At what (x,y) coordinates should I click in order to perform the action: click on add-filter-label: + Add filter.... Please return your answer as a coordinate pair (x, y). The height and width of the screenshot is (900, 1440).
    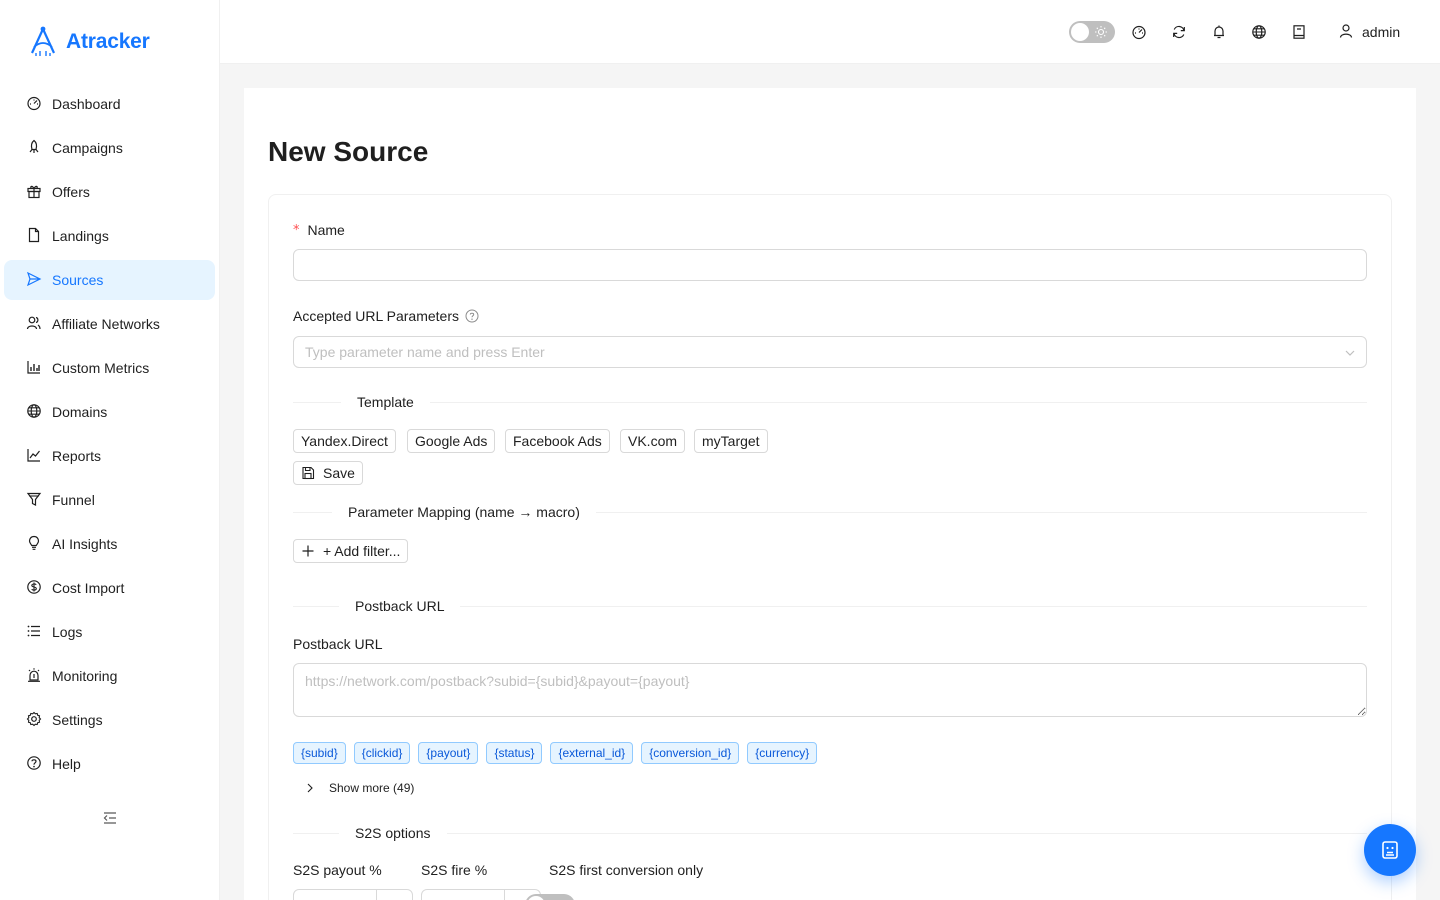
    Looking at the image, I should click on (362, 551).